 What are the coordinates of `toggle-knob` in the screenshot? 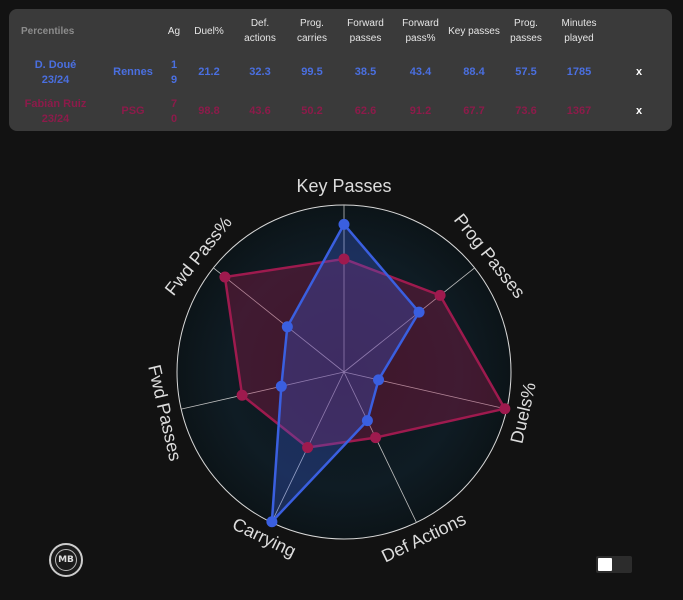 It's located at (605, 564).